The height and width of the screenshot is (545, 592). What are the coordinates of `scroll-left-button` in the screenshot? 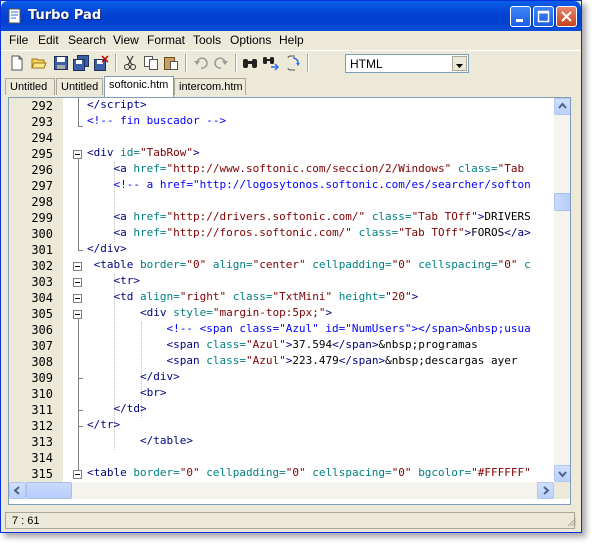 It's located at (17, 490).